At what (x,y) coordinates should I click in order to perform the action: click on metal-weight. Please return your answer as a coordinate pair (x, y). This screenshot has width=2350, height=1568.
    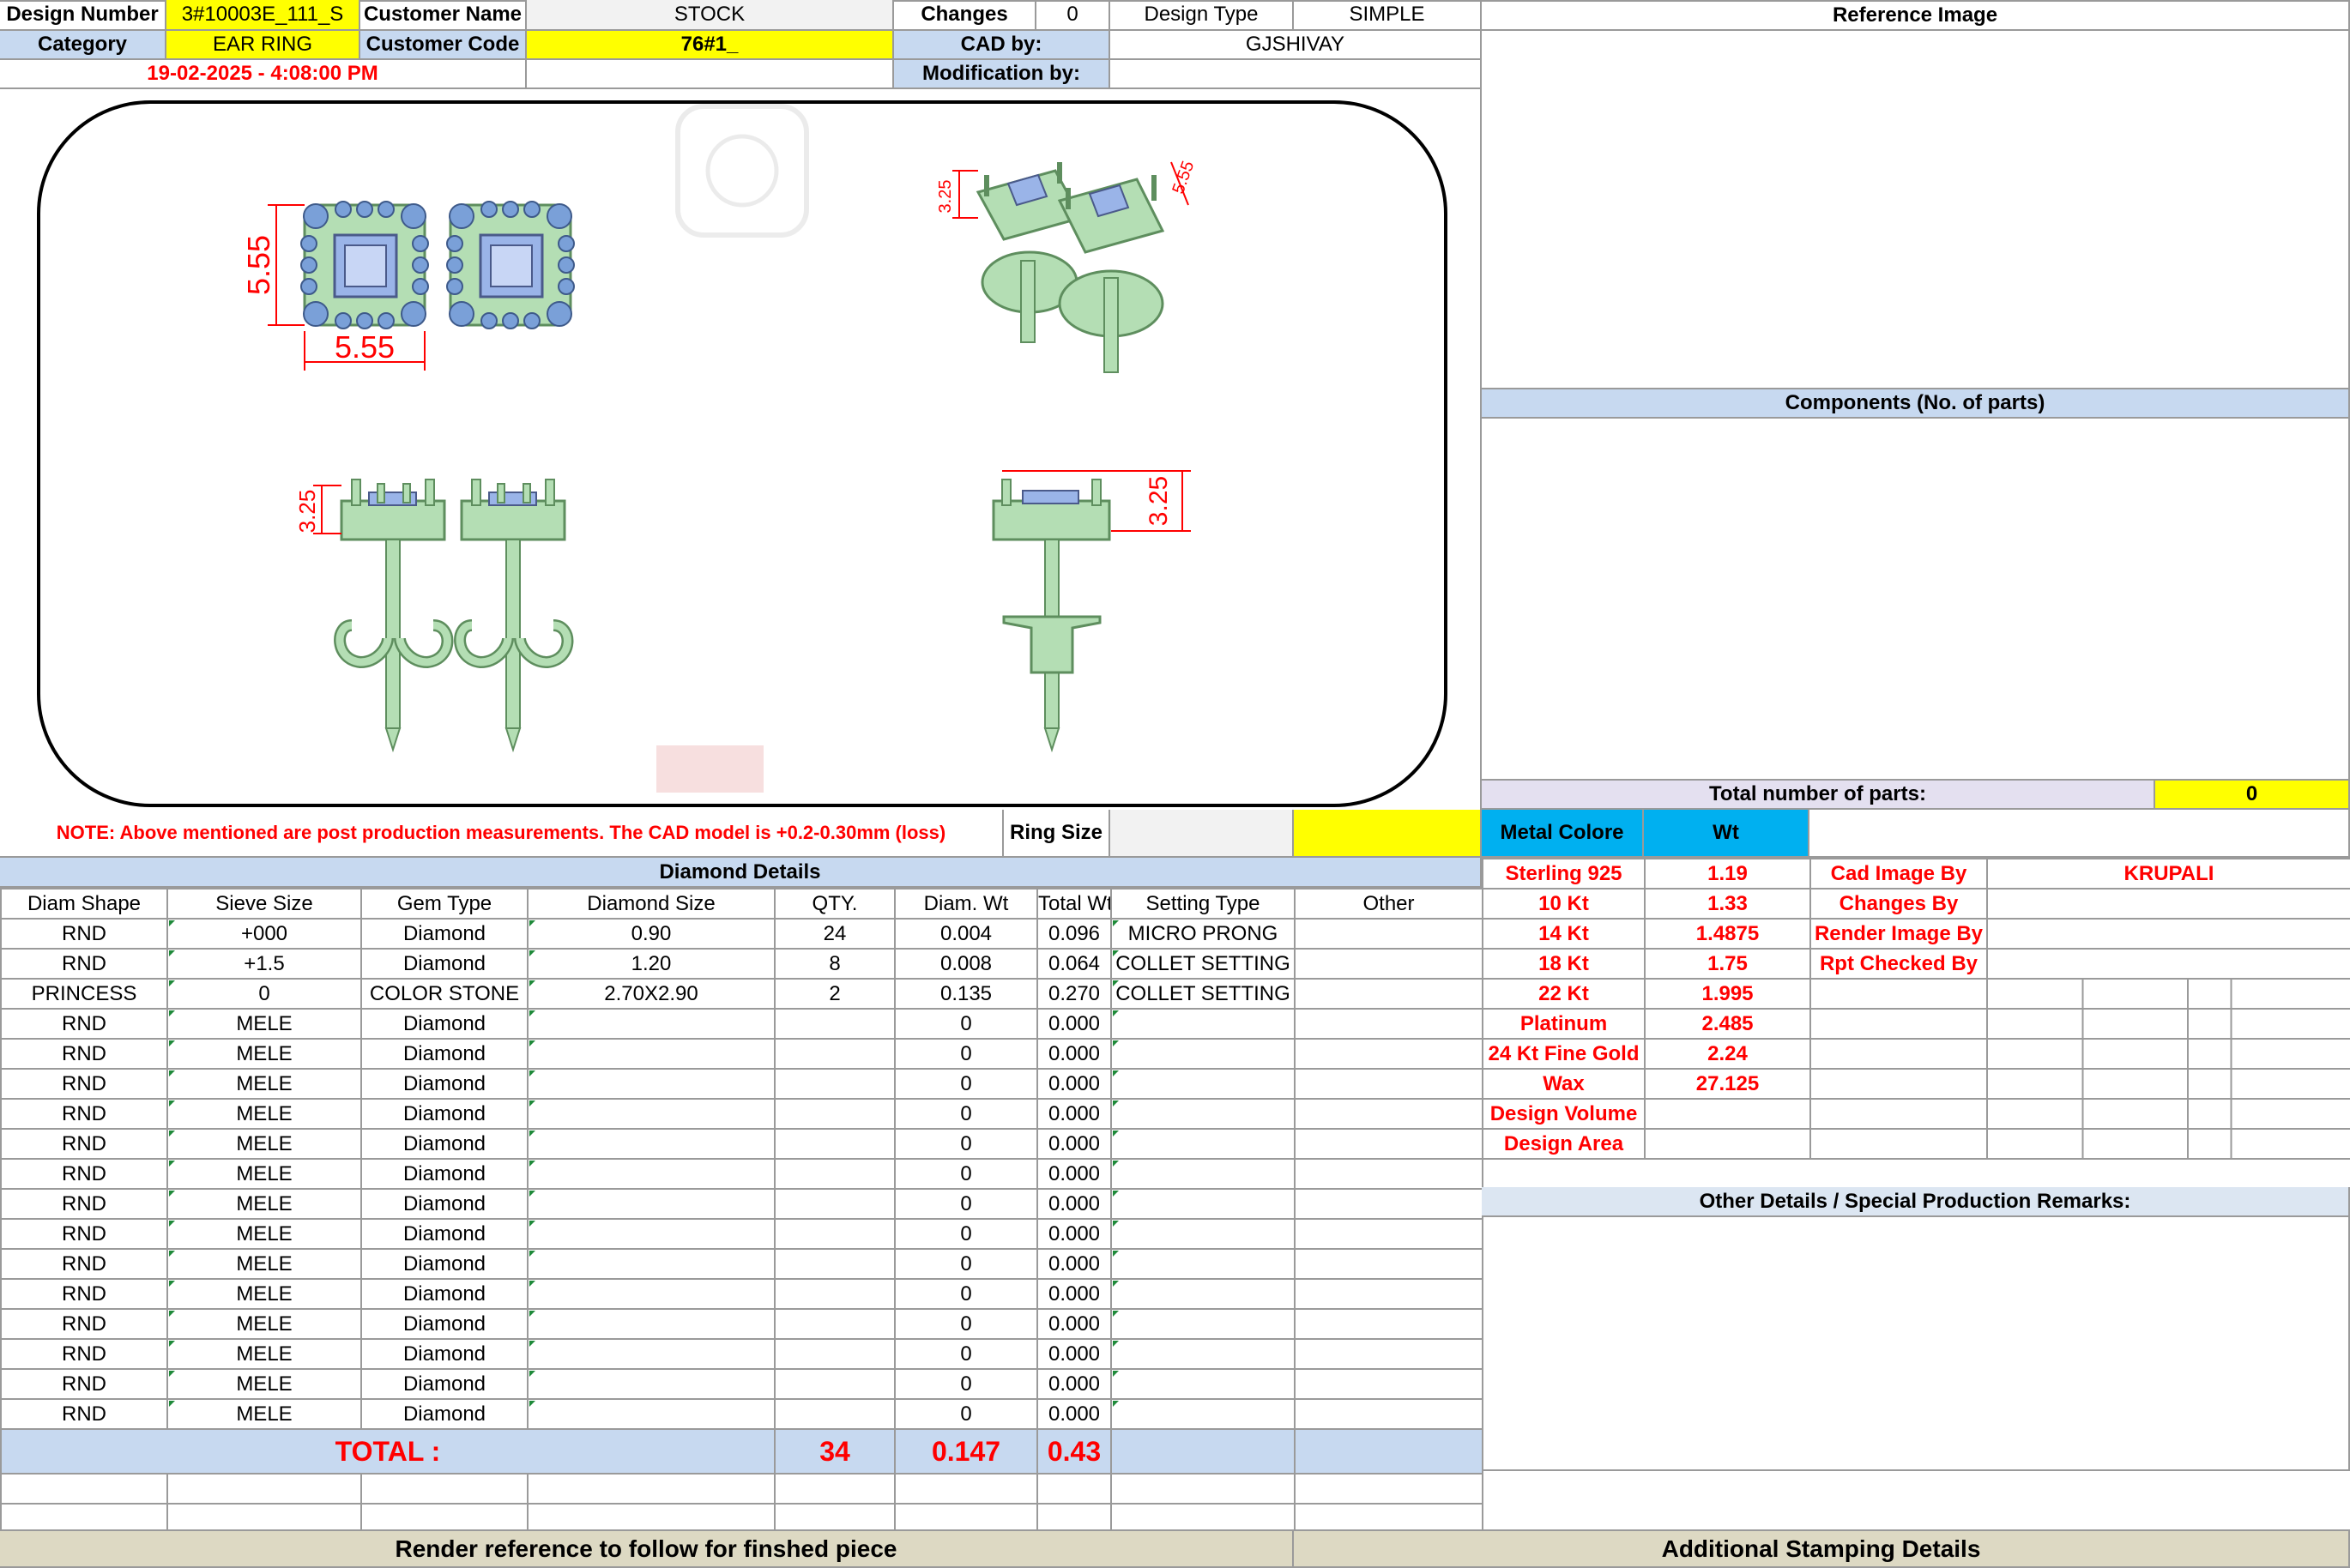
    Looking at the image, I should click on (1727, 1144).